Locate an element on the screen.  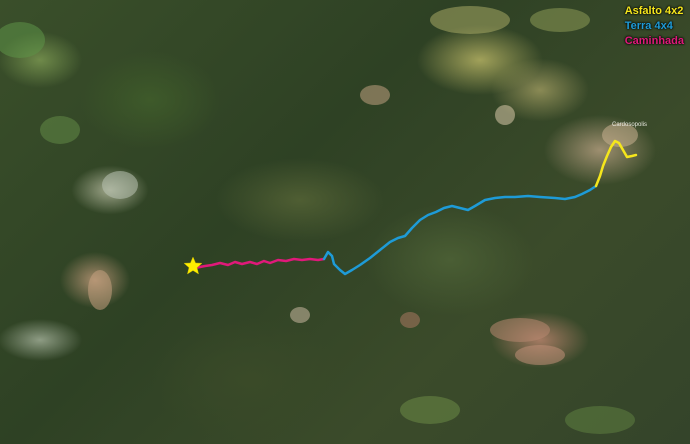
route-asfalto-4x2 is located at coordinates (616, 163).